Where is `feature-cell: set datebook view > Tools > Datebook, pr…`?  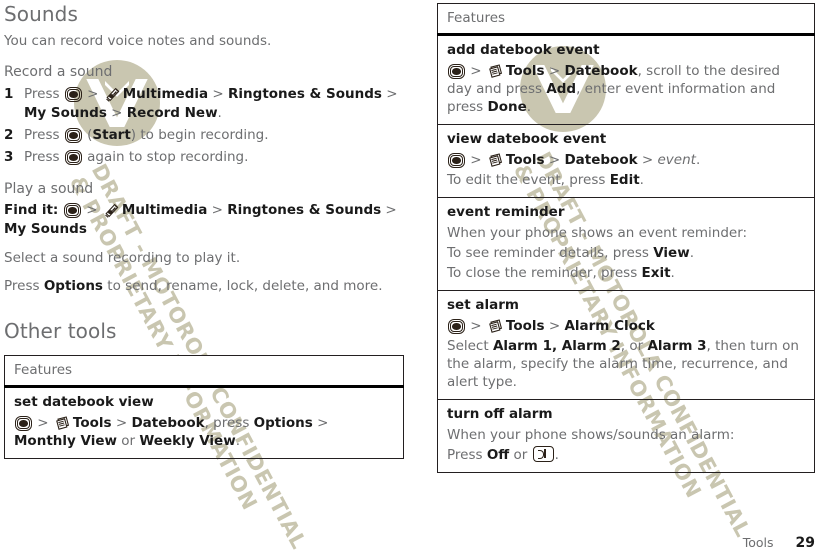
feature-cell: set datebook view > Tools > Datebook, pr… is located at coordinates (204, 422).